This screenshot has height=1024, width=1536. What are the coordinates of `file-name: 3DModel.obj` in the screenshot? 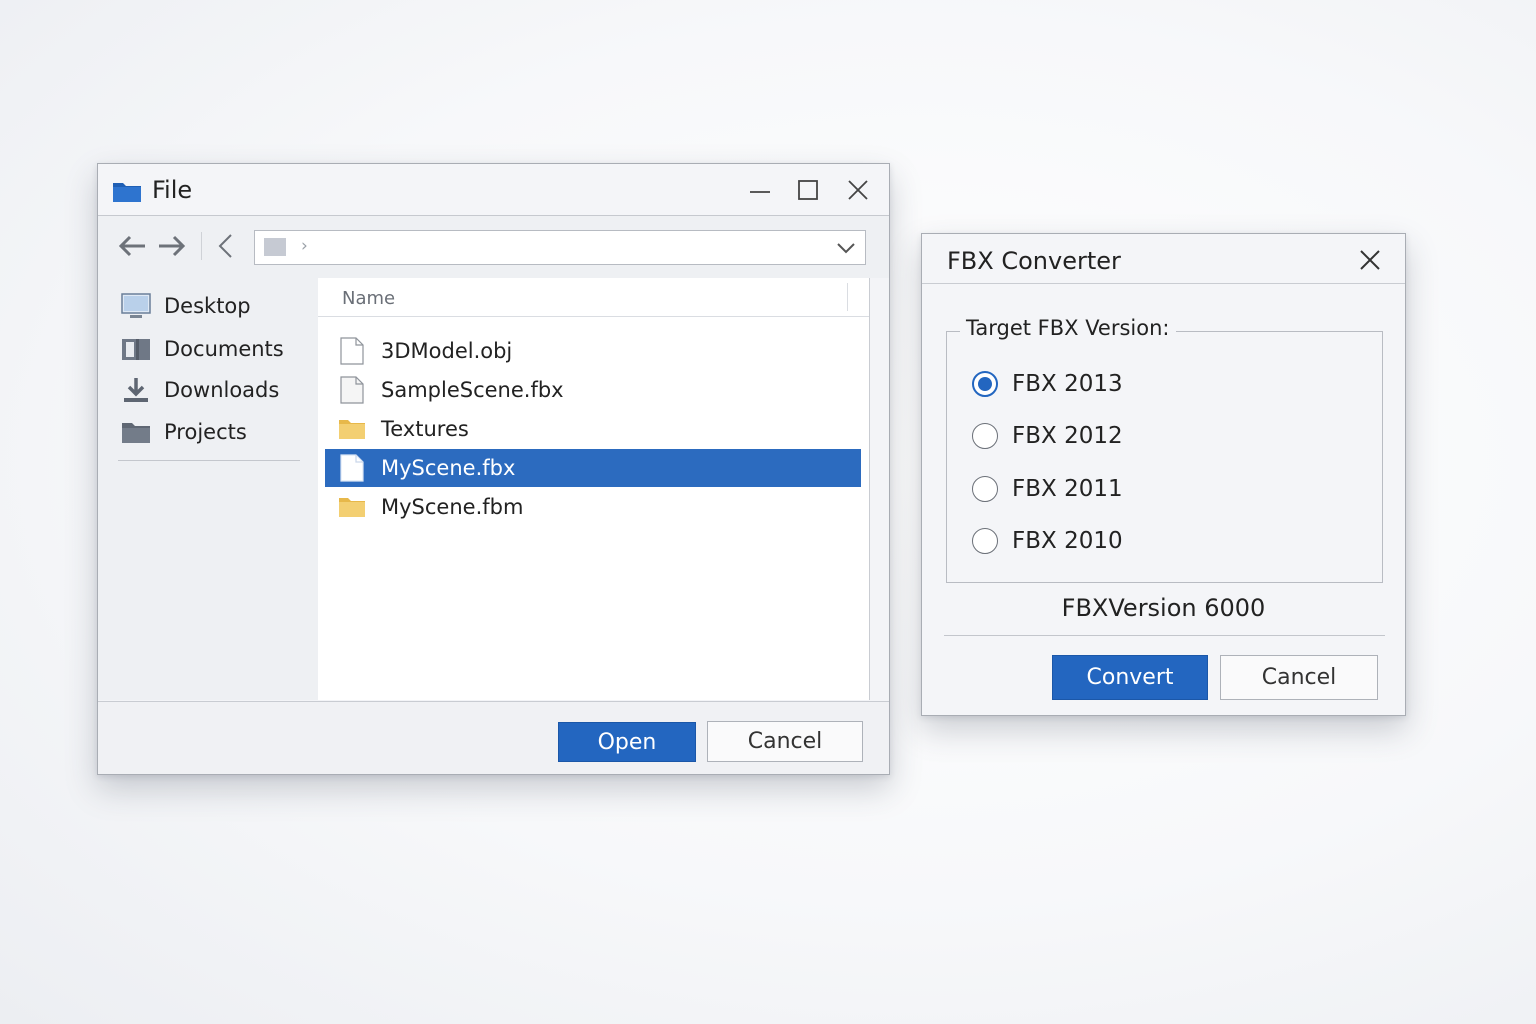 It's located at (447, 351).